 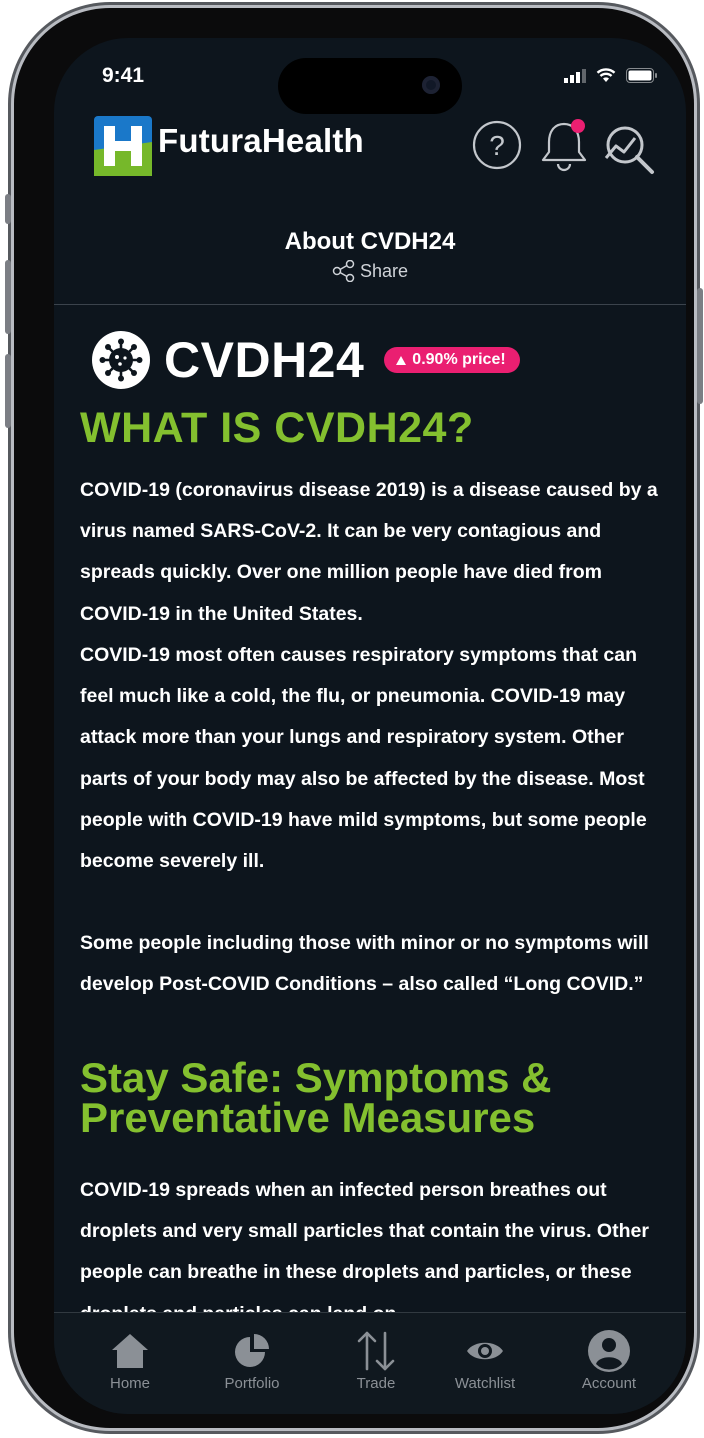 I want to click on signal-icon, so click(x=575, y=75).